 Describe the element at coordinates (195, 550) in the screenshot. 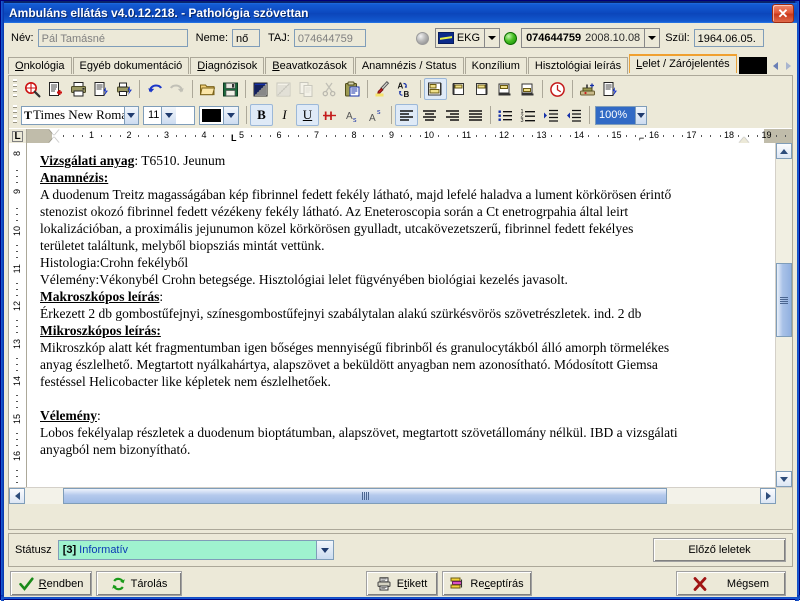

I see `status-combo: [3] Informatív` at that location.